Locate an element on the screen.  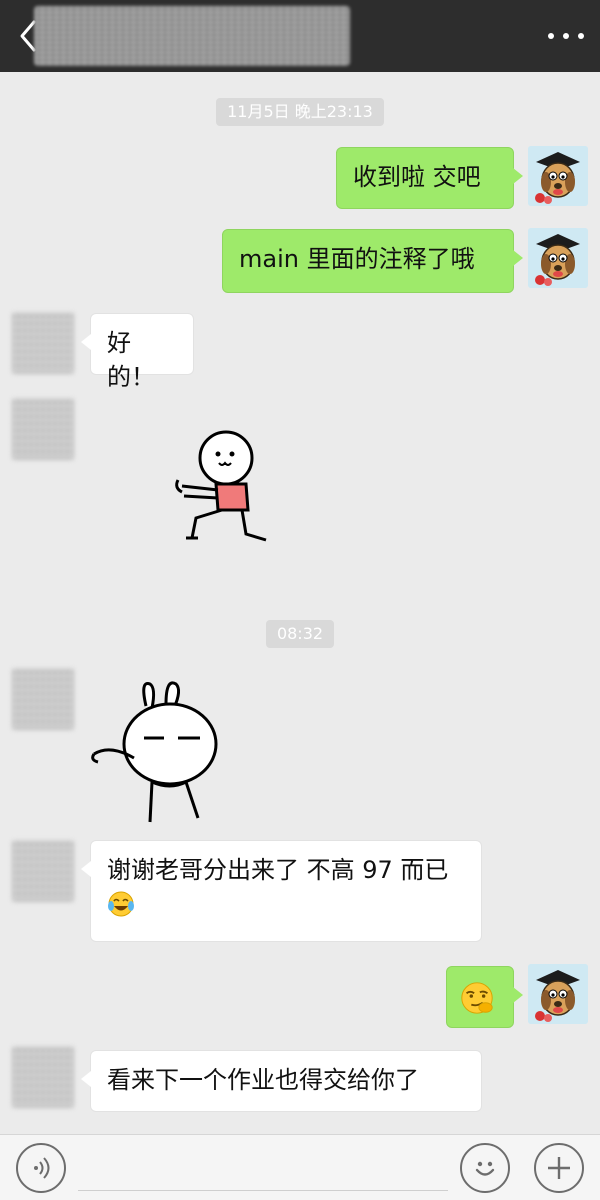
more-button is located at coordinates (566, 36).